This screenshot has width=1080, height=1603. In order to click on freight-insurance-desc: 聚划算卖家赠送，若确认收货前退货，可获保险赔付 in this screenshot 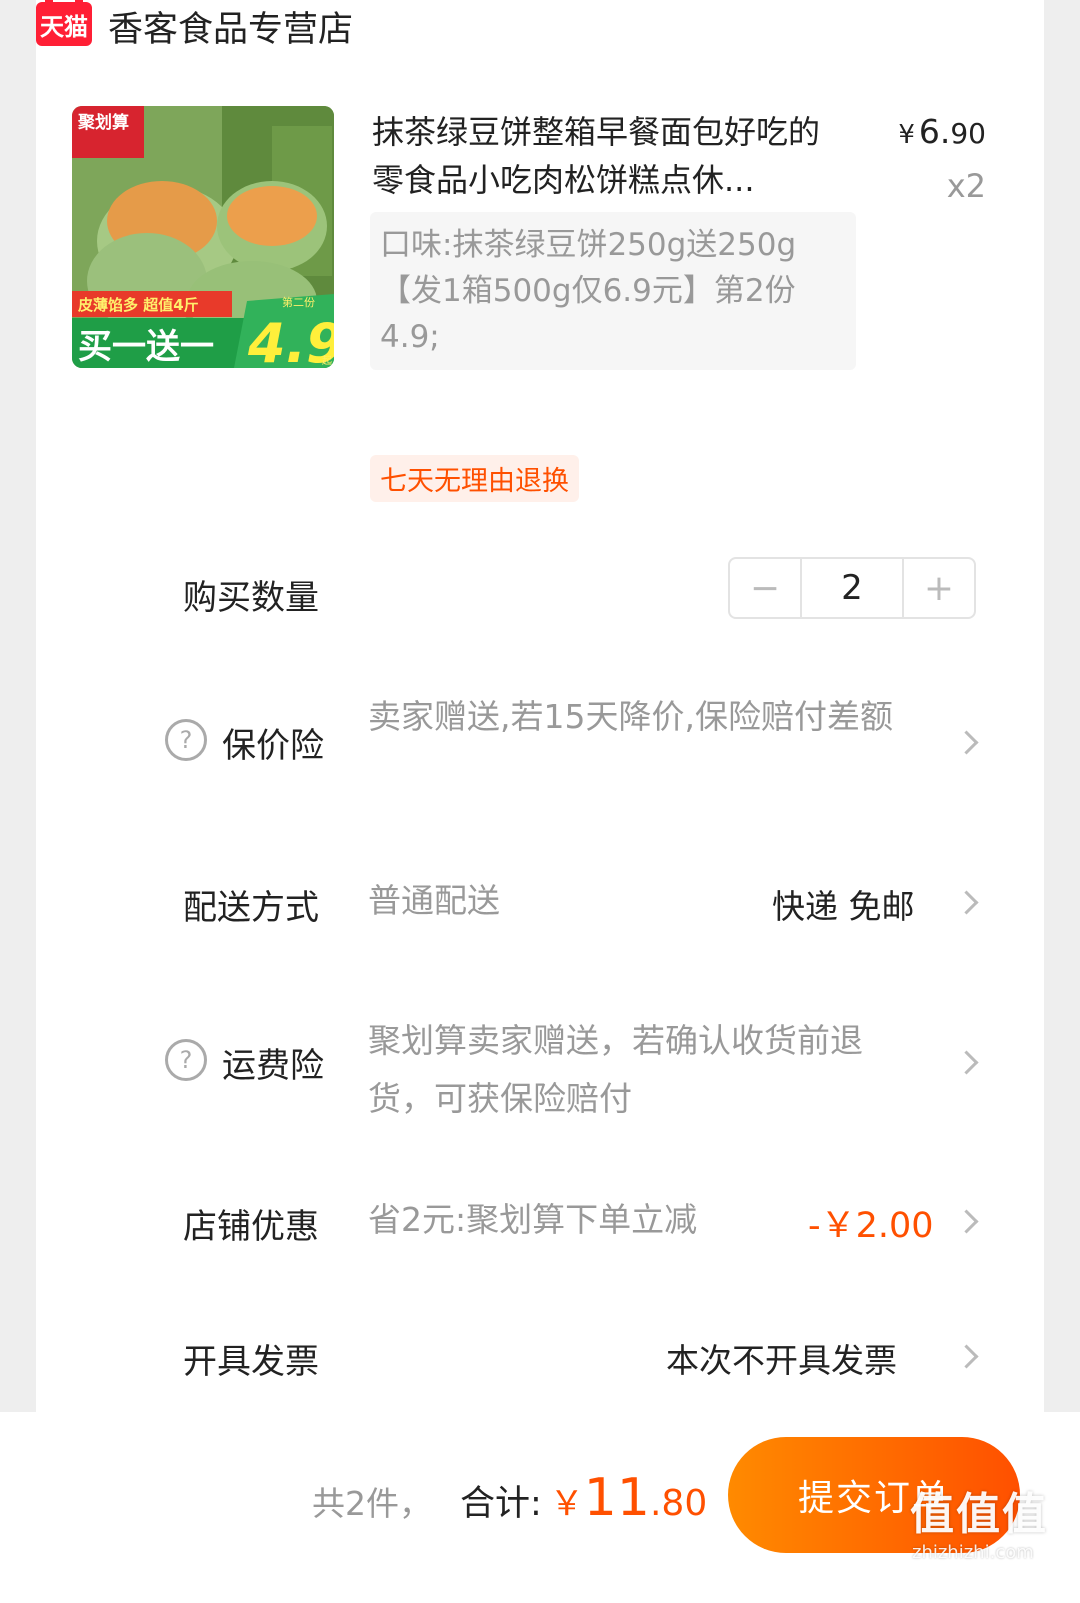, I will do `click(615, 1069)`.